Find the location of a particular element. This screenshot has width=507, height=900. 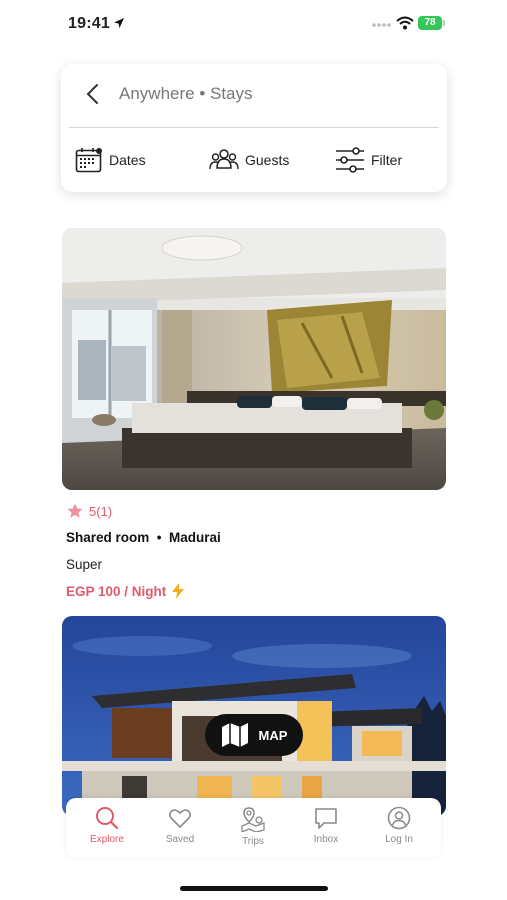

tab-login: Log In is located at coordinates (399, 825).